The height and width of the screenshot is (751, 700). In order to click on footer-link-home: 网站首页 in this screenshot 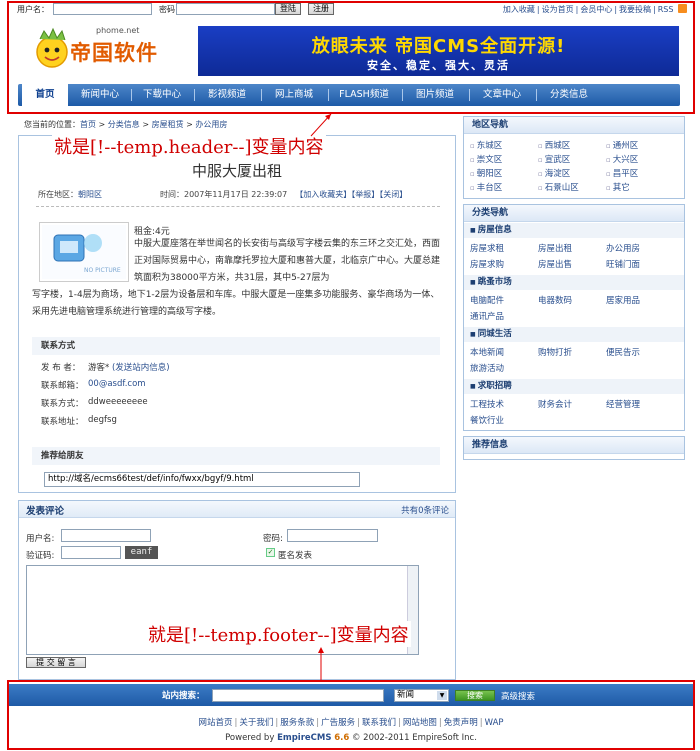, I will do `click(215, 723)`.